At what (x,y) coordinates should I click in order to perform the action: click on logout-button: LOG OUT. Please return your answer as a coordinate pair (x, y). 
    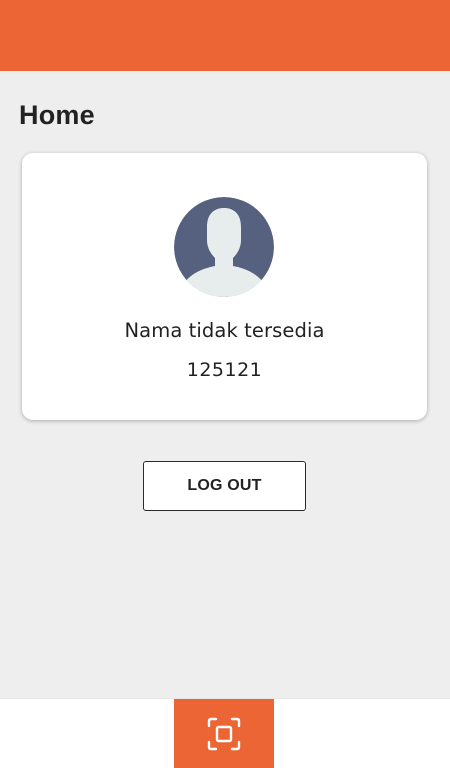
    Looking at the image, I should click on (224, 486).